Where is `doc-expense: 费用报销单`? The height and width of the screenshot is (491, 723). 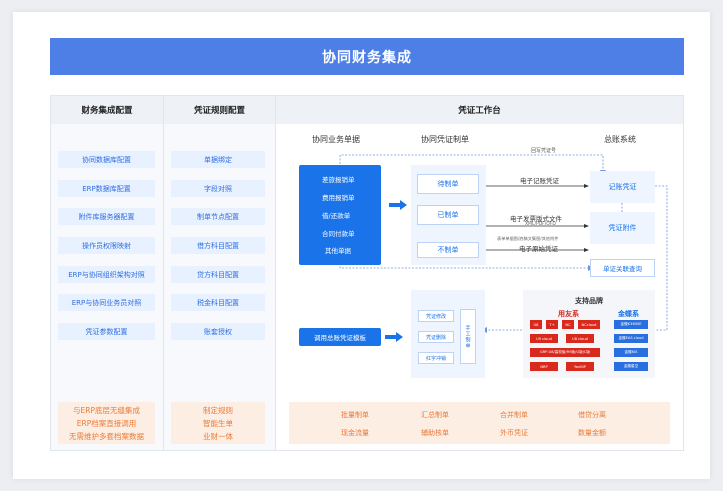
doc-expense: 费用报销单 is located at coordinates (338, 197).